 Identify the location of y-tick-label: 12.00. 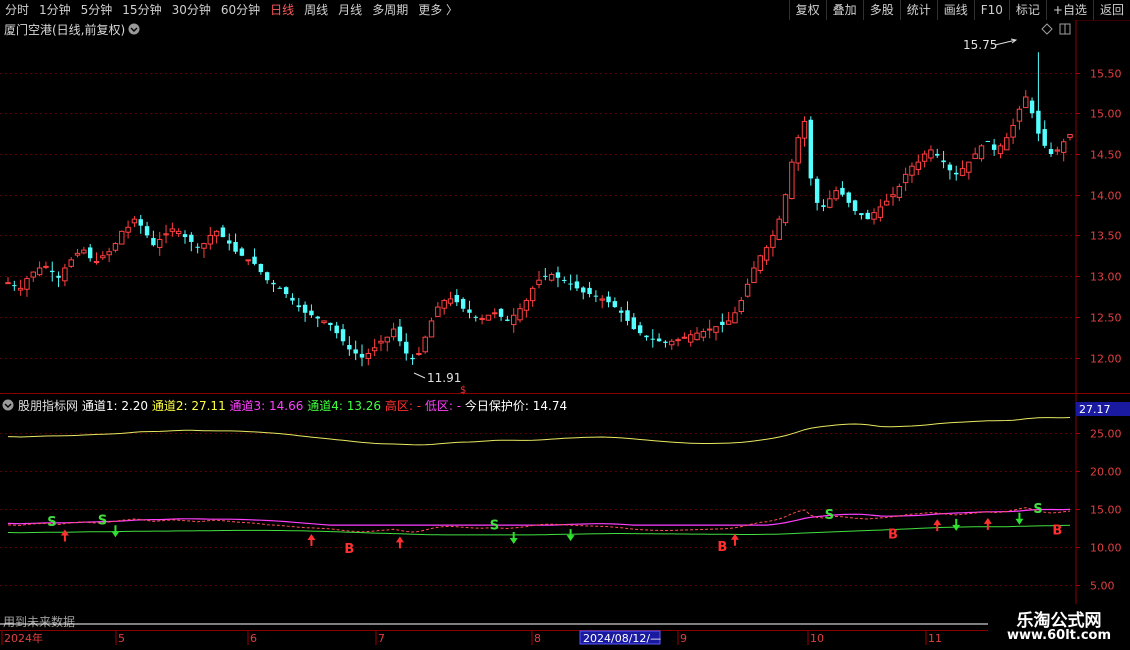
(1106, 359).